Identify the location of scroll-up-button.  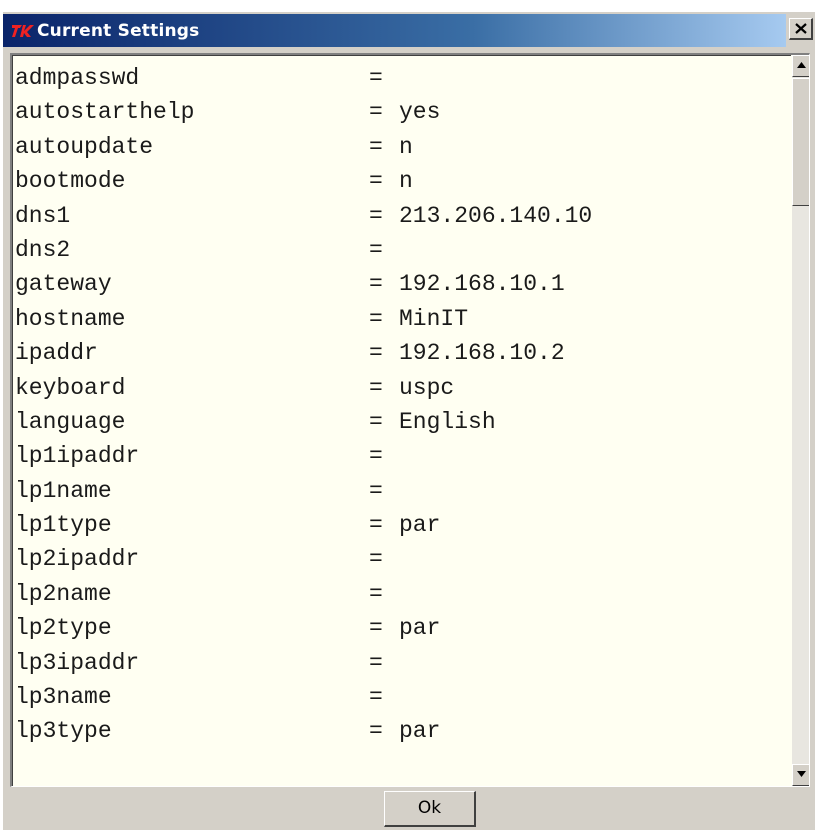
(800, 66).